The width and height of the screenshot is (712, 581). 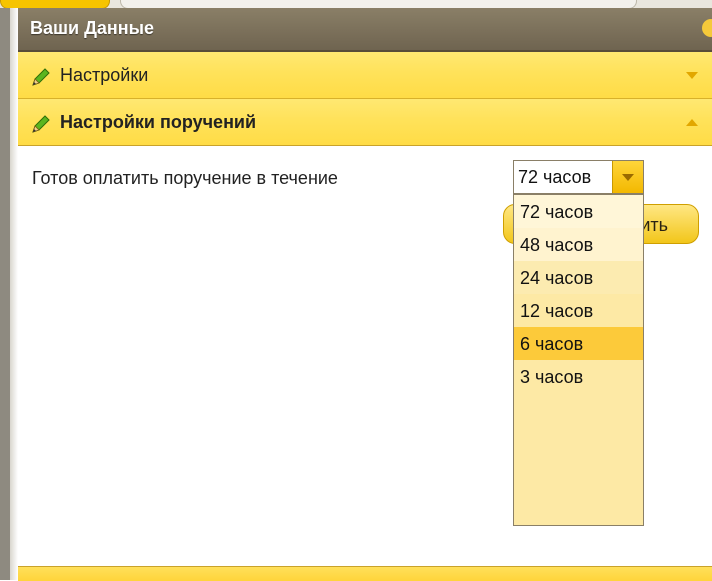 What do you see at coordinates (9, 294) in the screenshot?
I see `left-rail` at bounding box center [9, 294].